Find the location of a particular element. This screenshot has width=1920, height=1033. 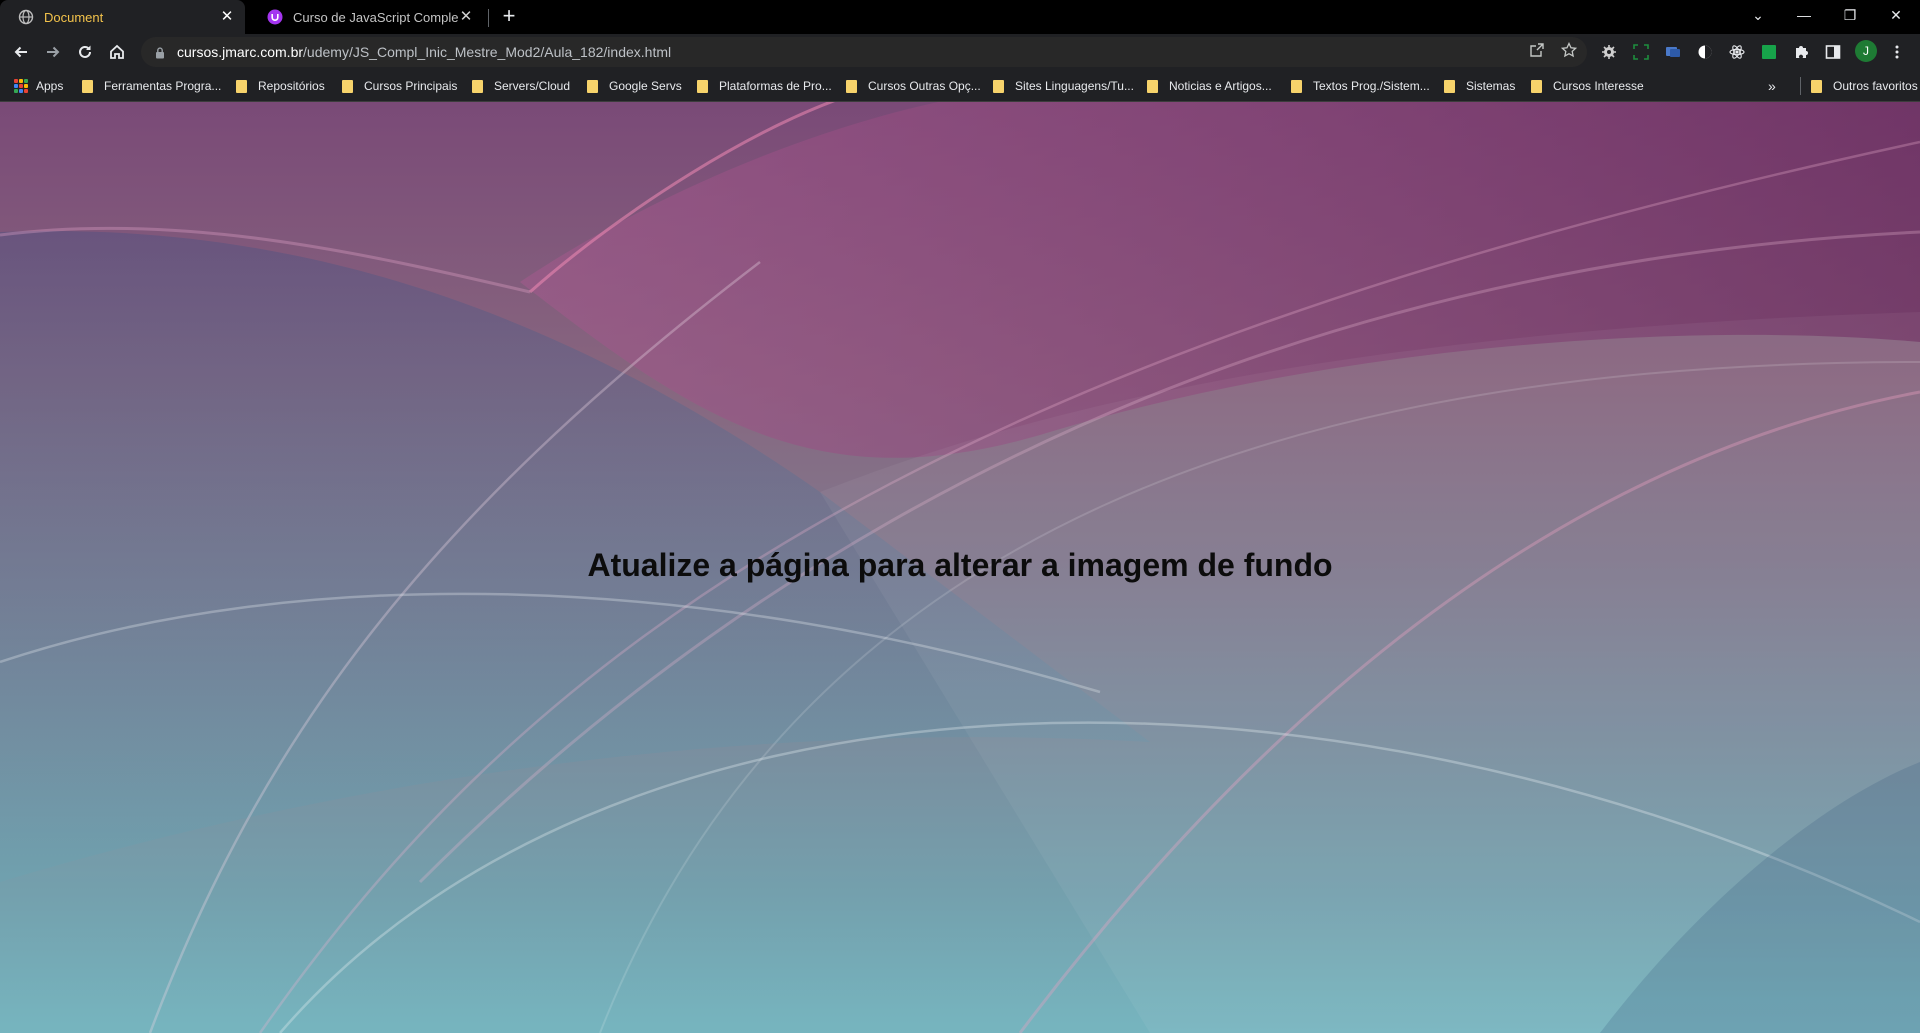

url-host: cursos.jmarc.com.br is located at coordinates (240, 52).